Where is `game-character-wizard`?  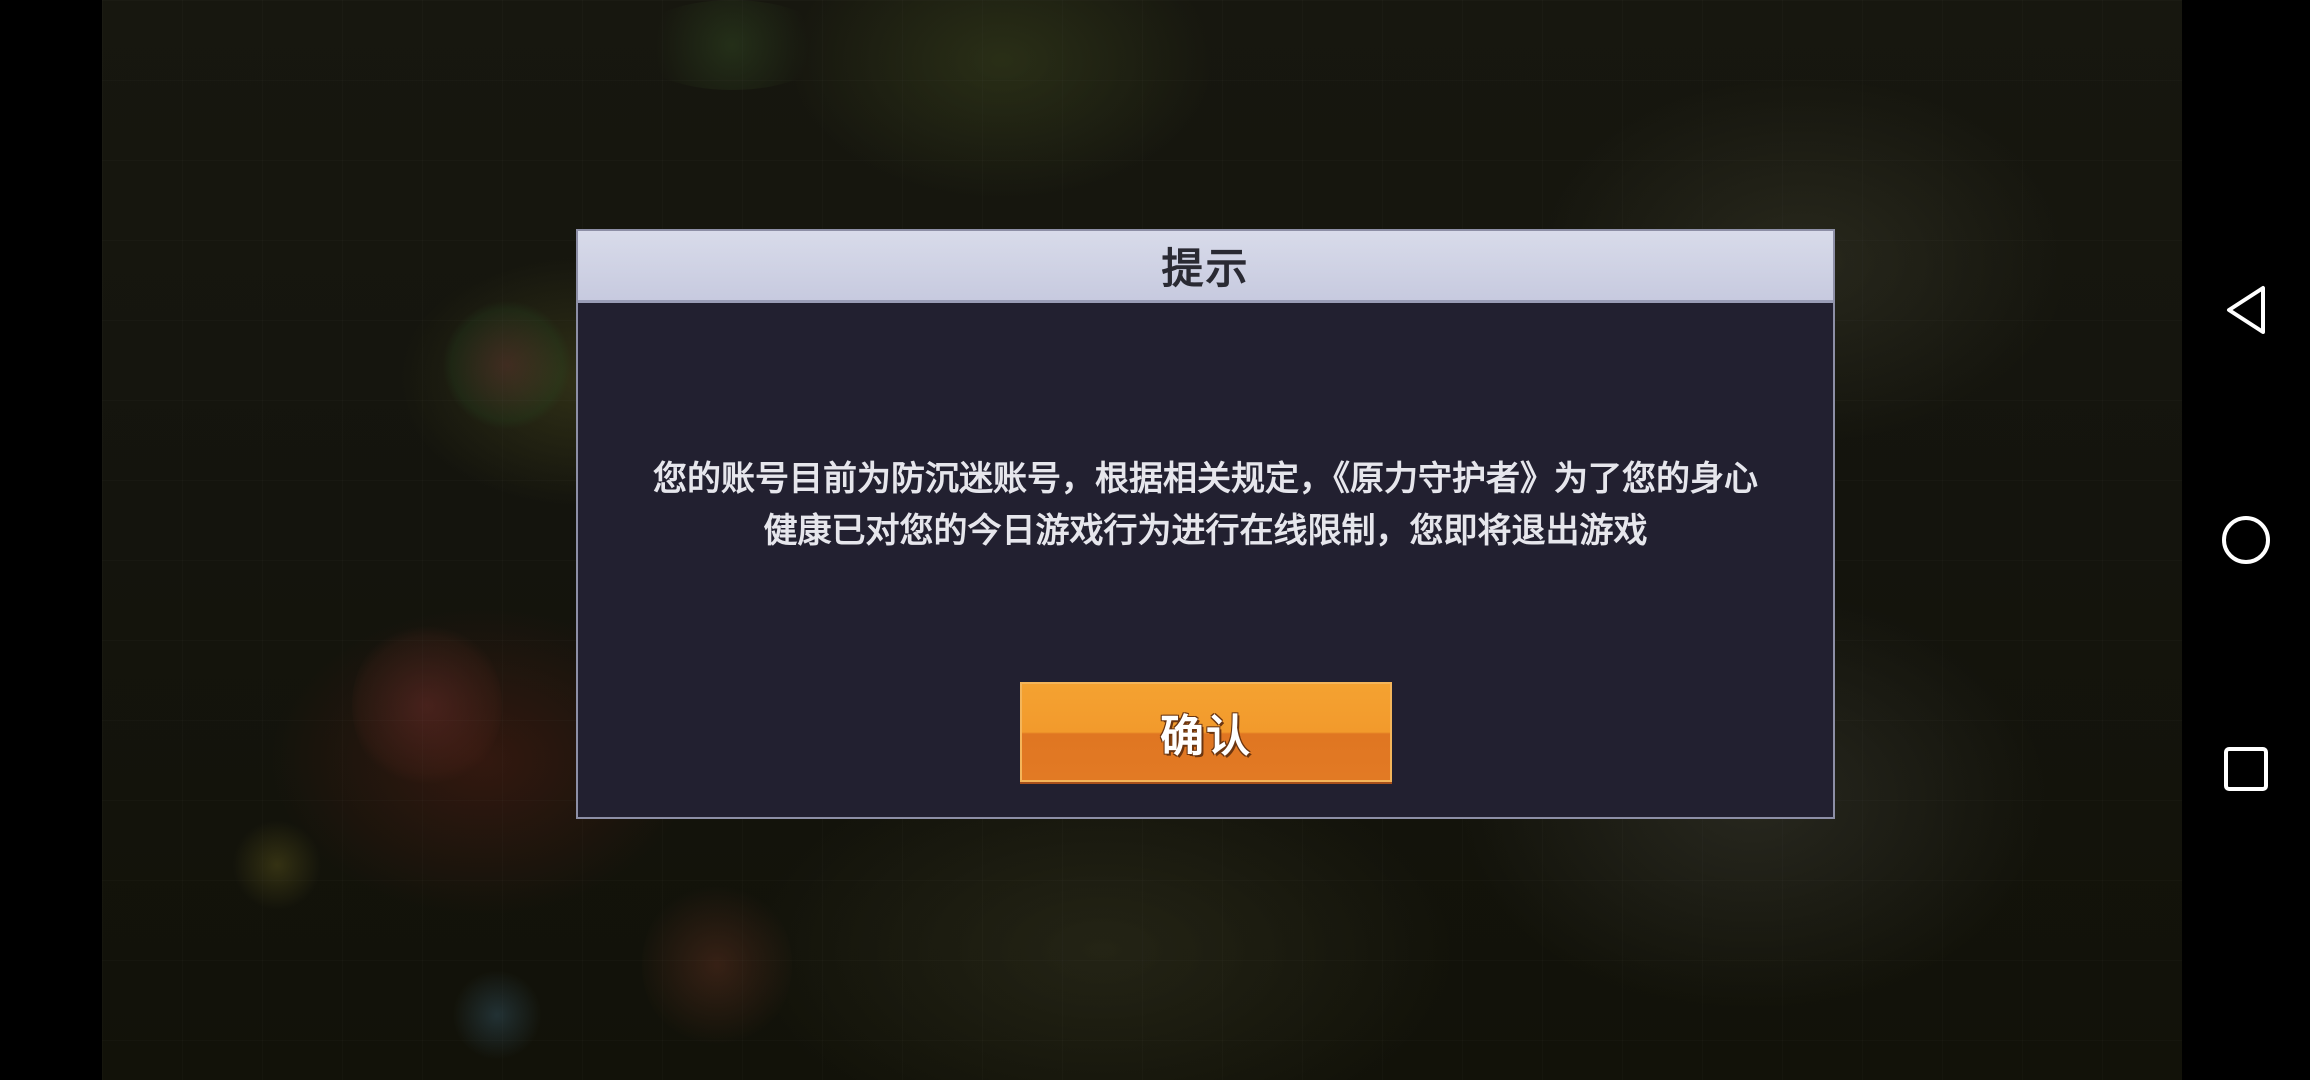
game-character-wizard is located at coordinates (507, 365).